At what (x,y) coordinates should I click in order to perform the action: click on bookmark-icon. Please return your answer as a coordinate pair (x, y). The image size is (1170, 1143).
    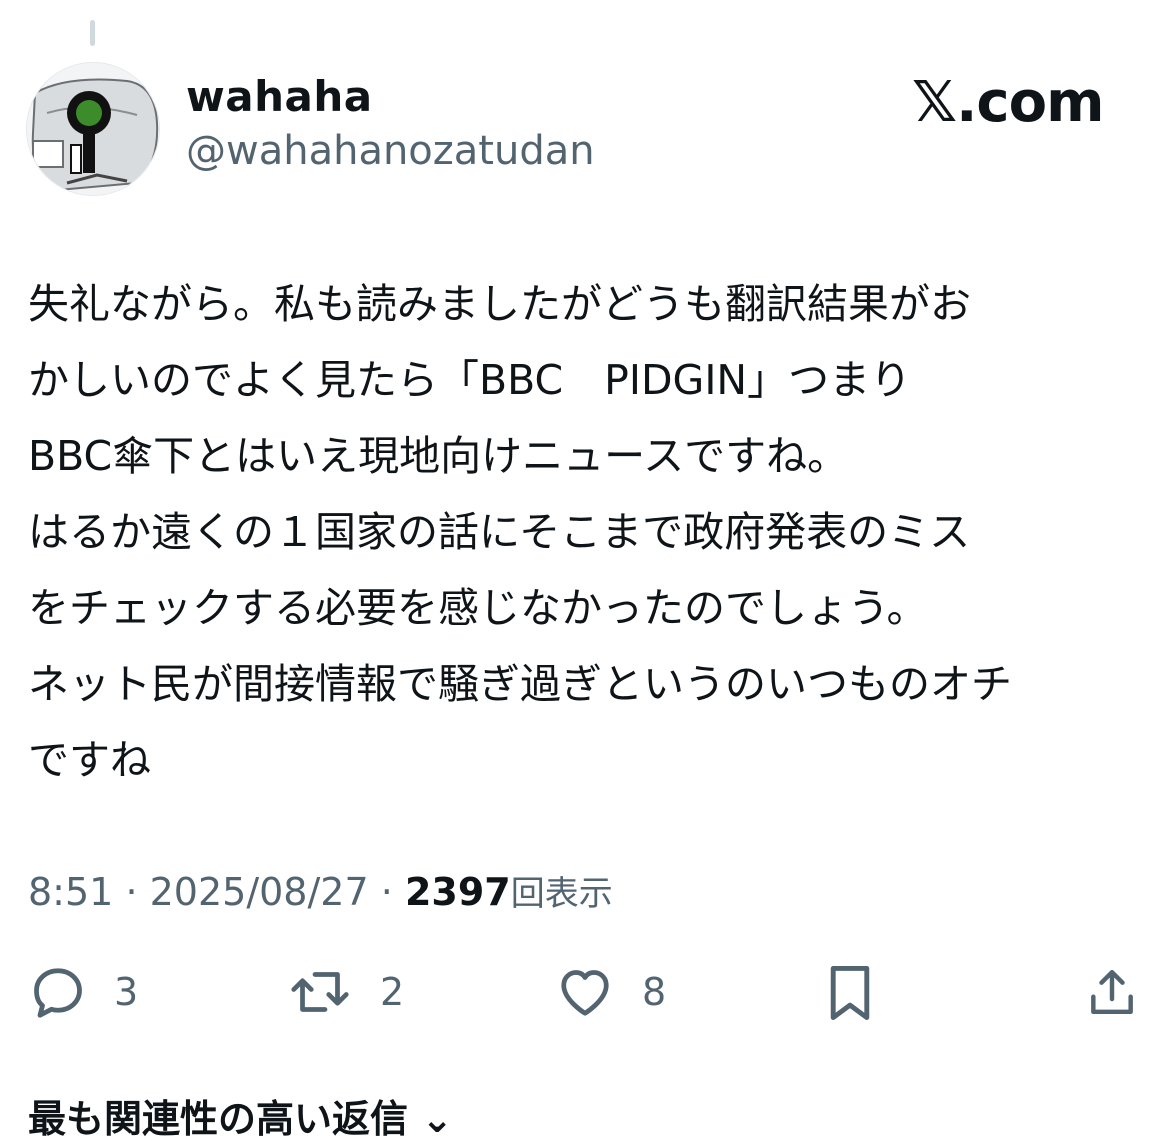
    Looking at the image, I should click on (850, 993).